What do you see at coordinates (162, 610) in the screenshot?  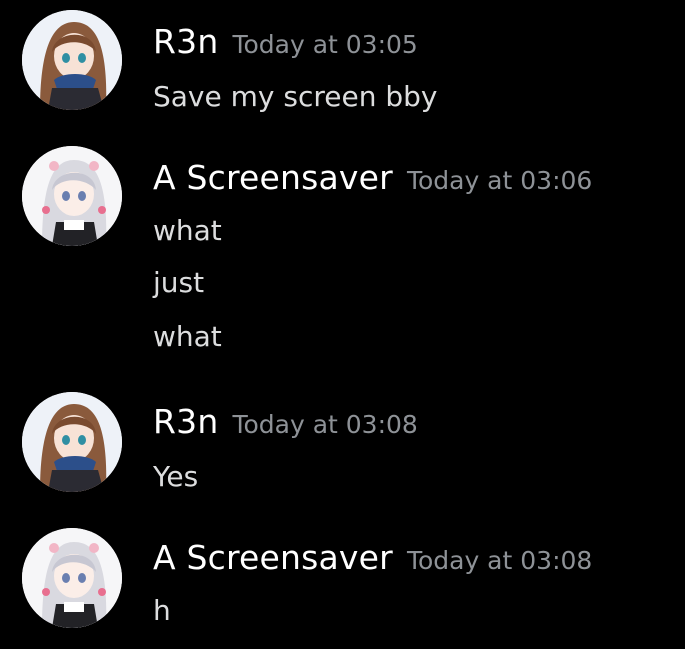 I see `message-text: h` at bounding box center [162, 610].